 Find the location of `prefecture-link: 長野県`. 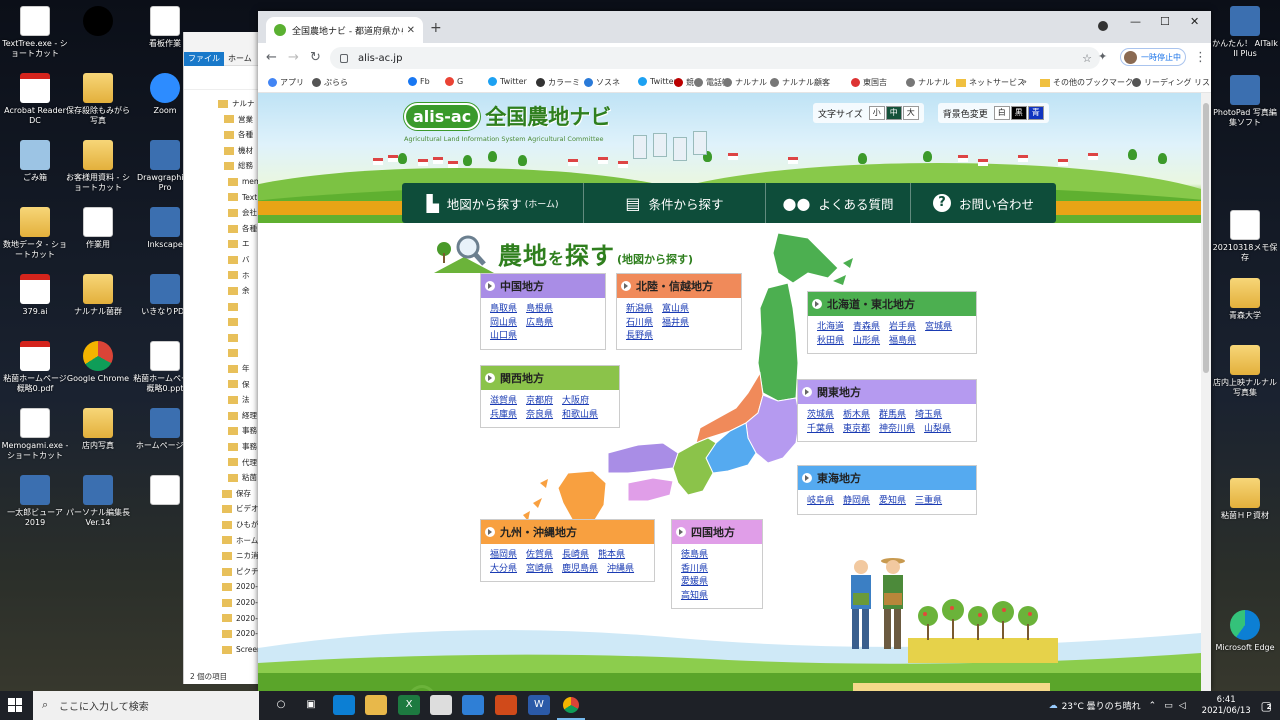

prefecture-link: 長野県 is located at coordinates (639, 337).